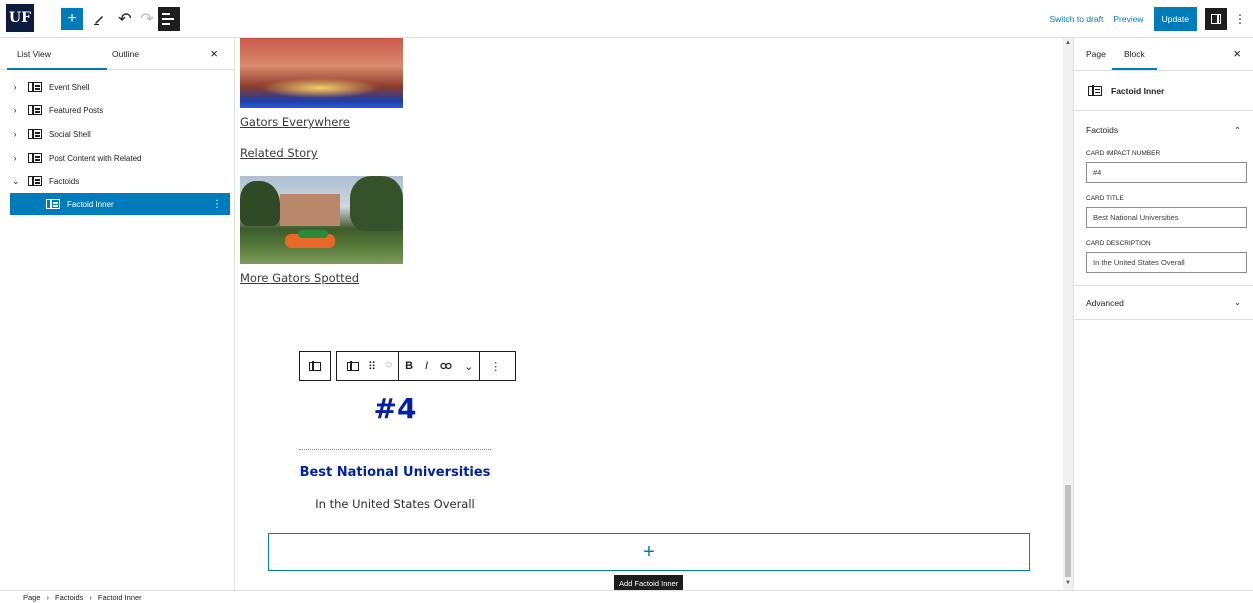 This screenshot has height=603, width=1253. I want to click on list-item-label: Featured Posts, so click(76, 110).